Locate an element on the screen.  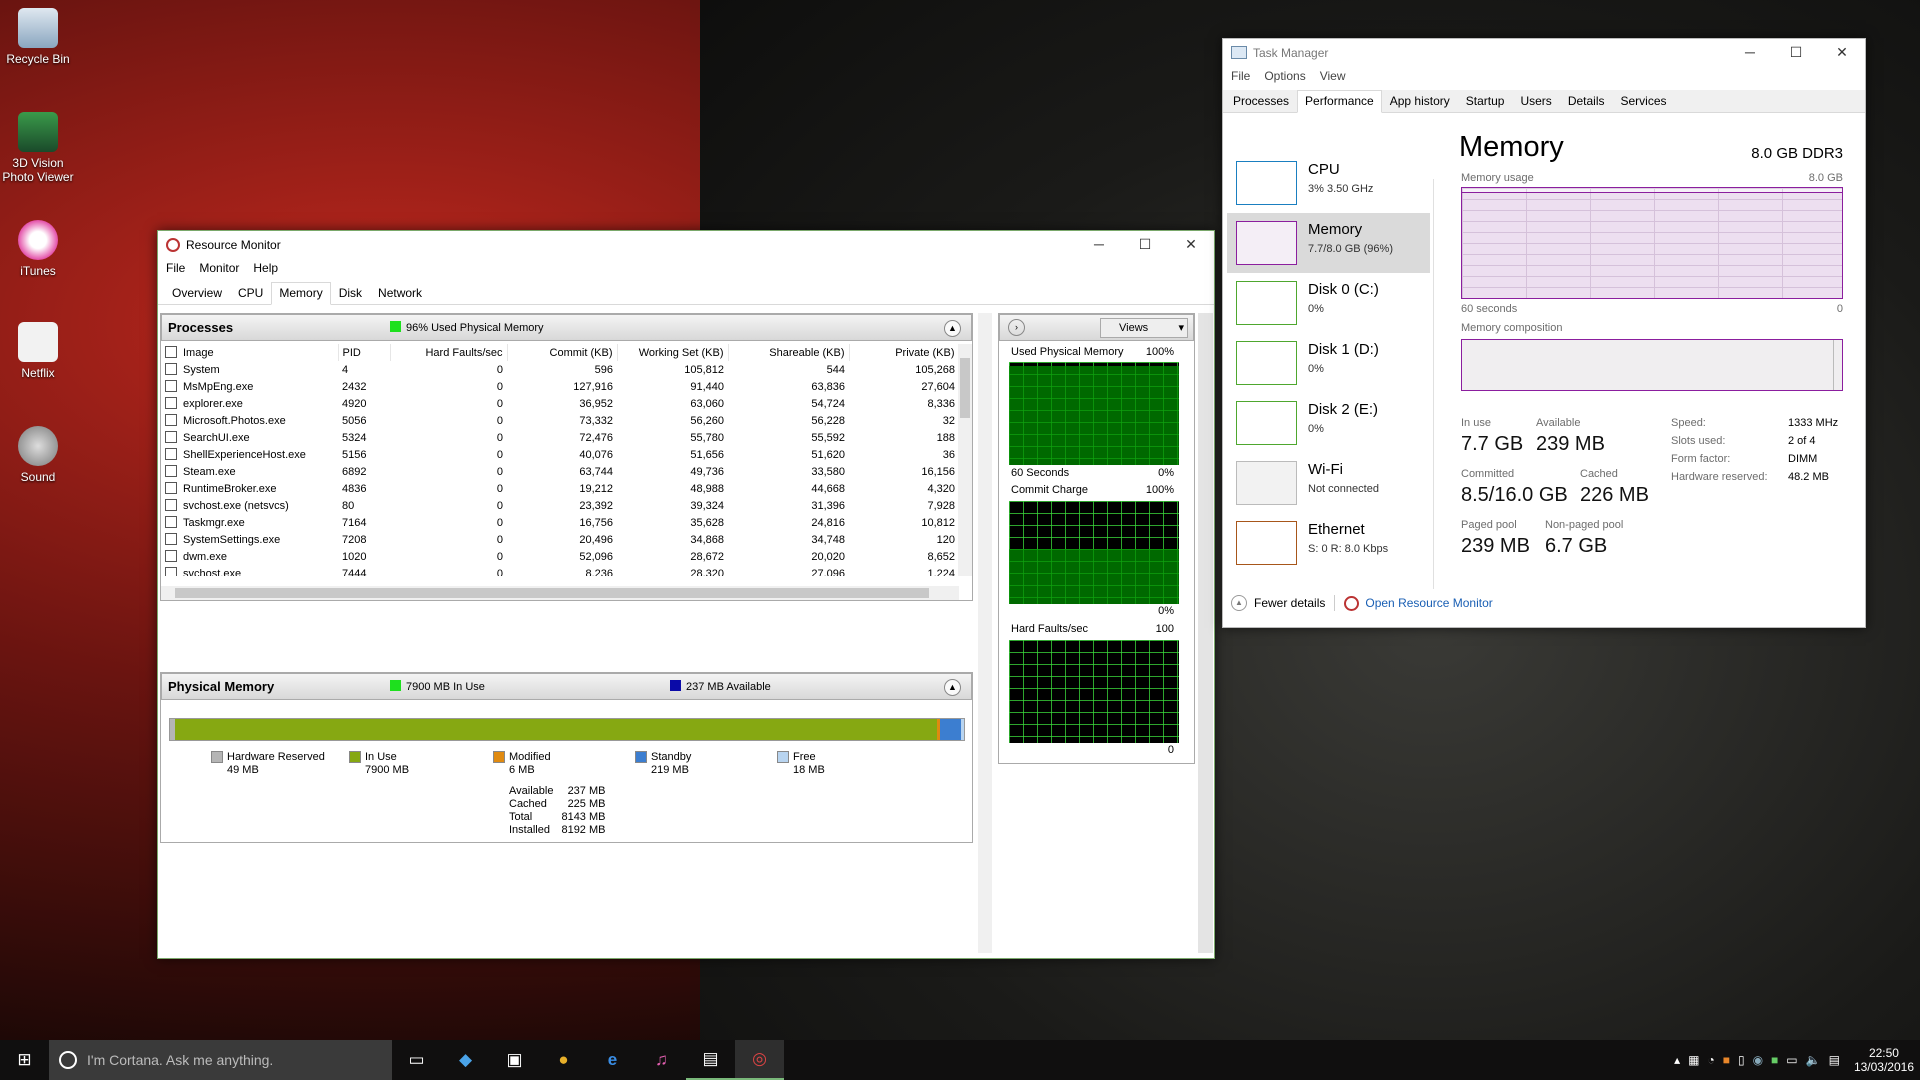
network-icon: ▭ is located at coordinates (1791, 1060).